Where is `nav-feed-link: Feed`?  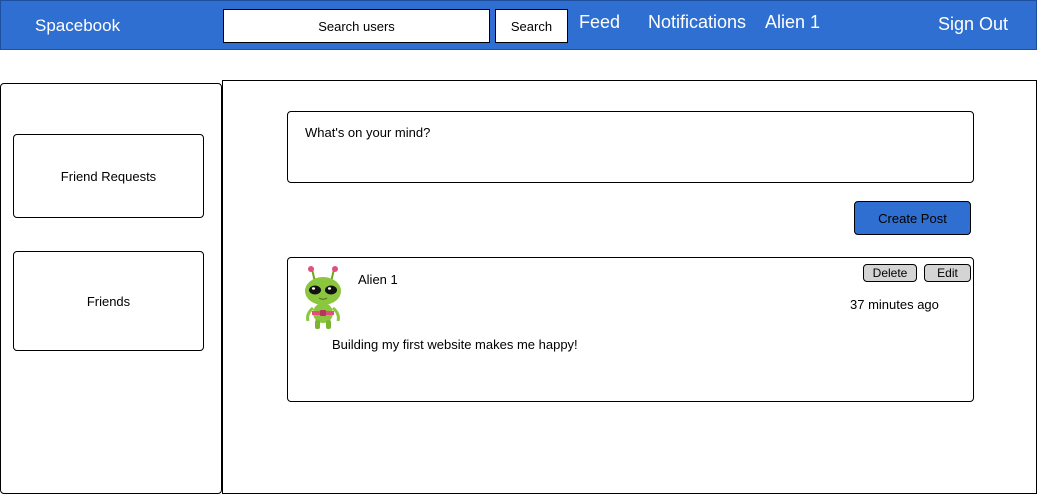
nav-feed-link: Feed is located at coordinates (599, 22).